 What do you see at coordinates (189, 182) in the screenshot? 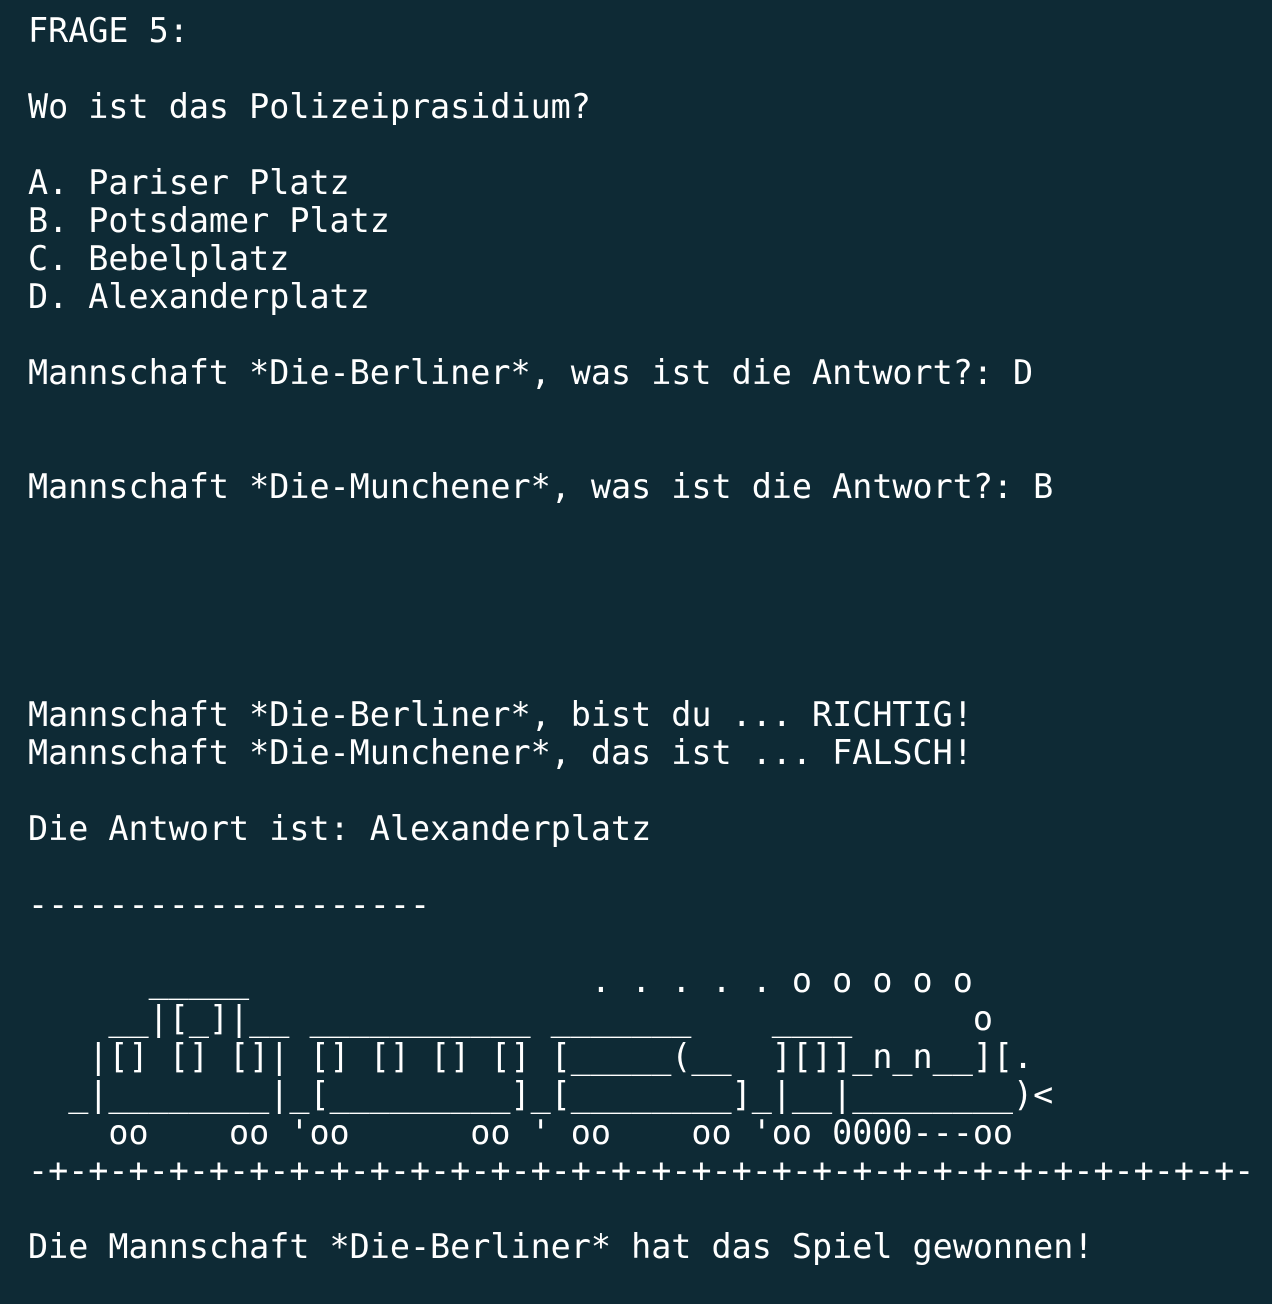
I see `option-a: A. Pariser Platz` at bounding box center [189, 182].